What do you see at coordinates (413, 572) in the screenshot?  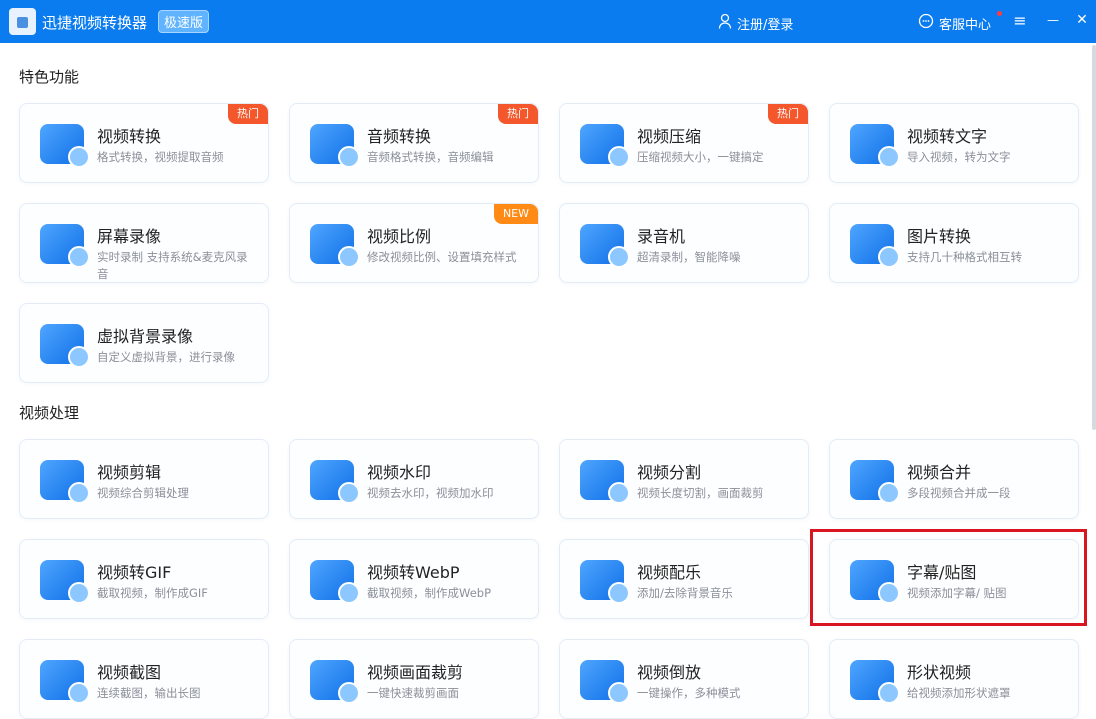 I see `card-title: 视频转WebP` at bounding box center [413, 572].